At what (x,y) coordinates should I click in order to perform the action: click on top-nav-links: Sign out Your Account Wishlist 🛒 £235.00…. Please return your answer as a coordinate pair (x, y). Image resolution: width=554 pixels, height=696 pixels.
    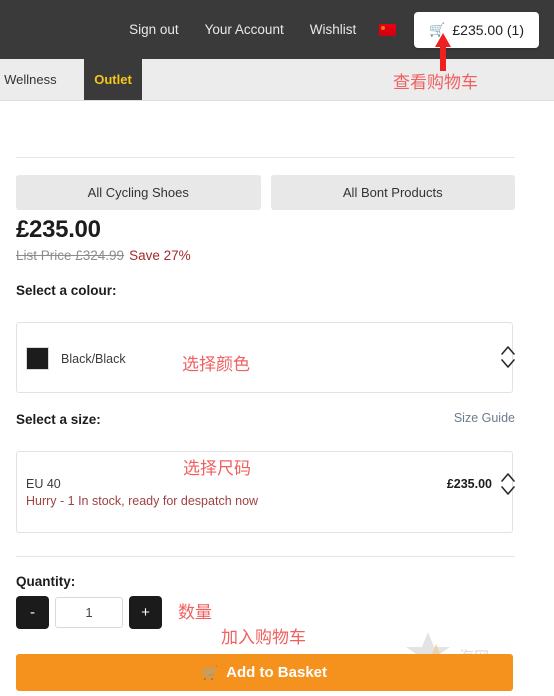
    Looking at the image, I should click on (327, 29).